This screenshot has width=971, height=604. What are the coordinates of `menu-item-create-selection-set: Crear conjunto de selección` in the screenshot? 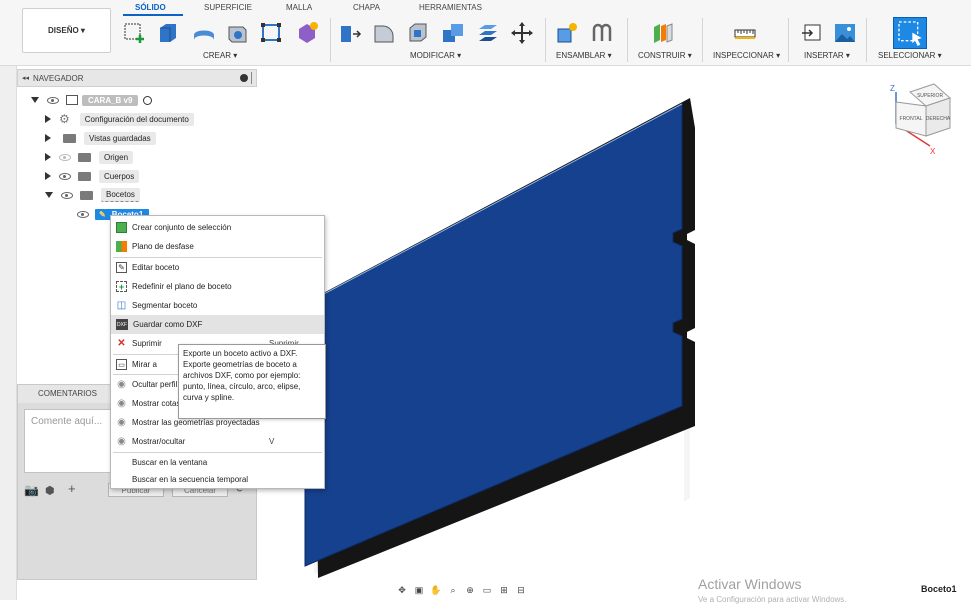 It's located at (217, 227).